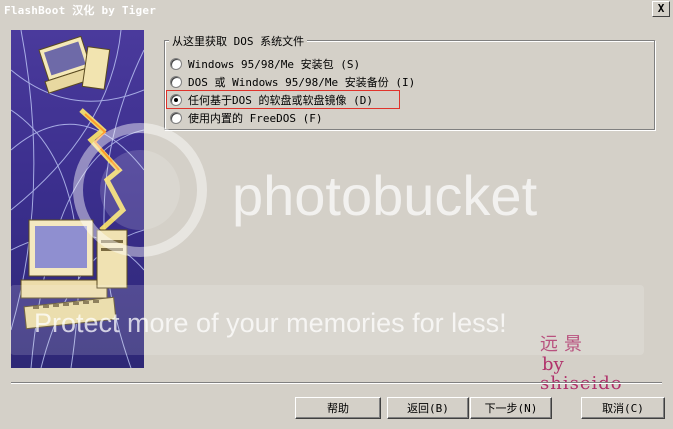  I want to click on watermark-brand: photobucket, so click(385, 195).